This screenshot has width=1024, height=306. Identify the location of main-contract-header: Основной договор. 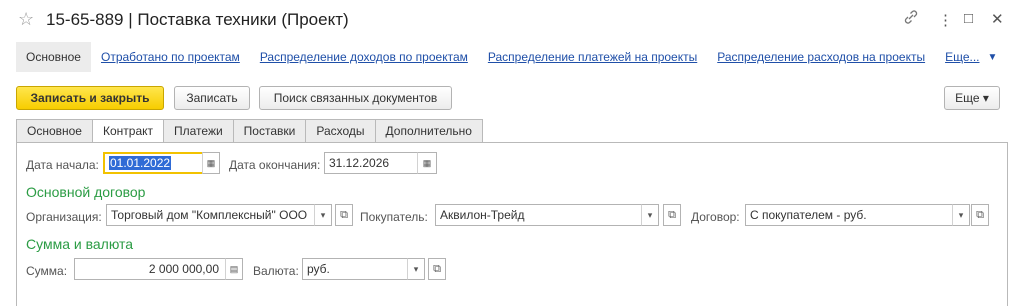
(86, 192).